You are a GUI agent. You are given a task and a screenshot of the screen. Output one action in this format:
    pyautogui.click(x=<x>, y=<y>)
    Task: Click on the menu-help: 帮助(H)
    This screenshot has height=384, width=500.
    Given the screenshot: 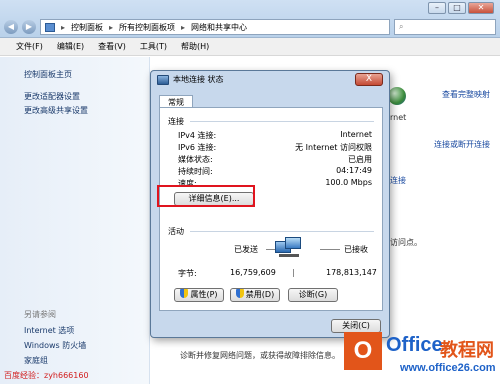 What is the action you would take?
    pyautogui.click(x=195, y=46)
    